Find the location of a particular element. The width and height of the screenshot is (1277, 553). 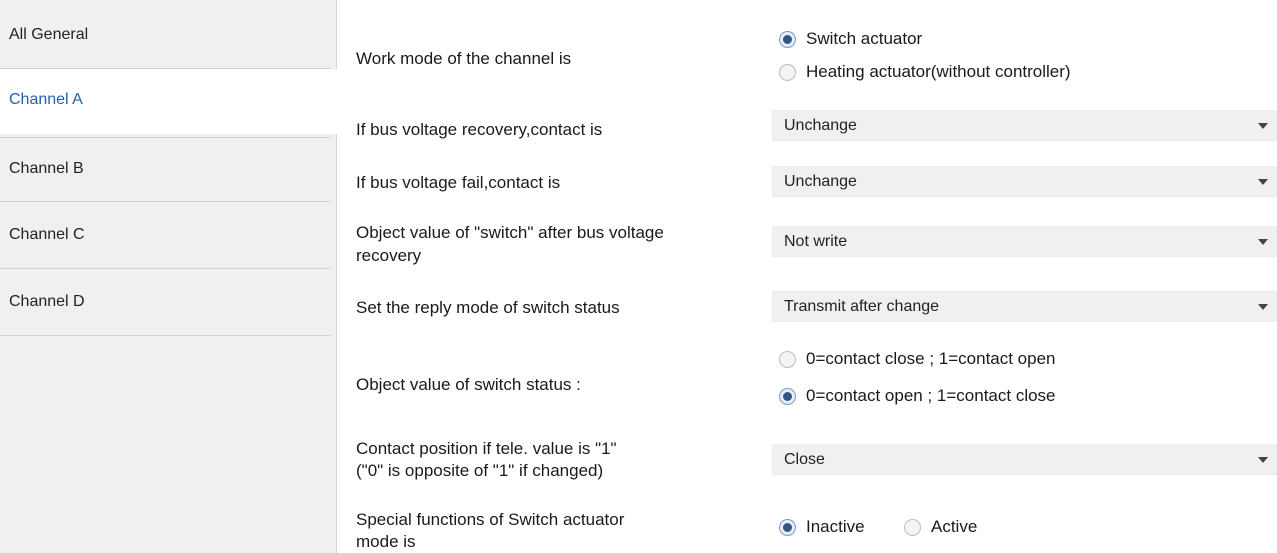

special-functions-label-line2: mode is is located at coordinates (386, 541).